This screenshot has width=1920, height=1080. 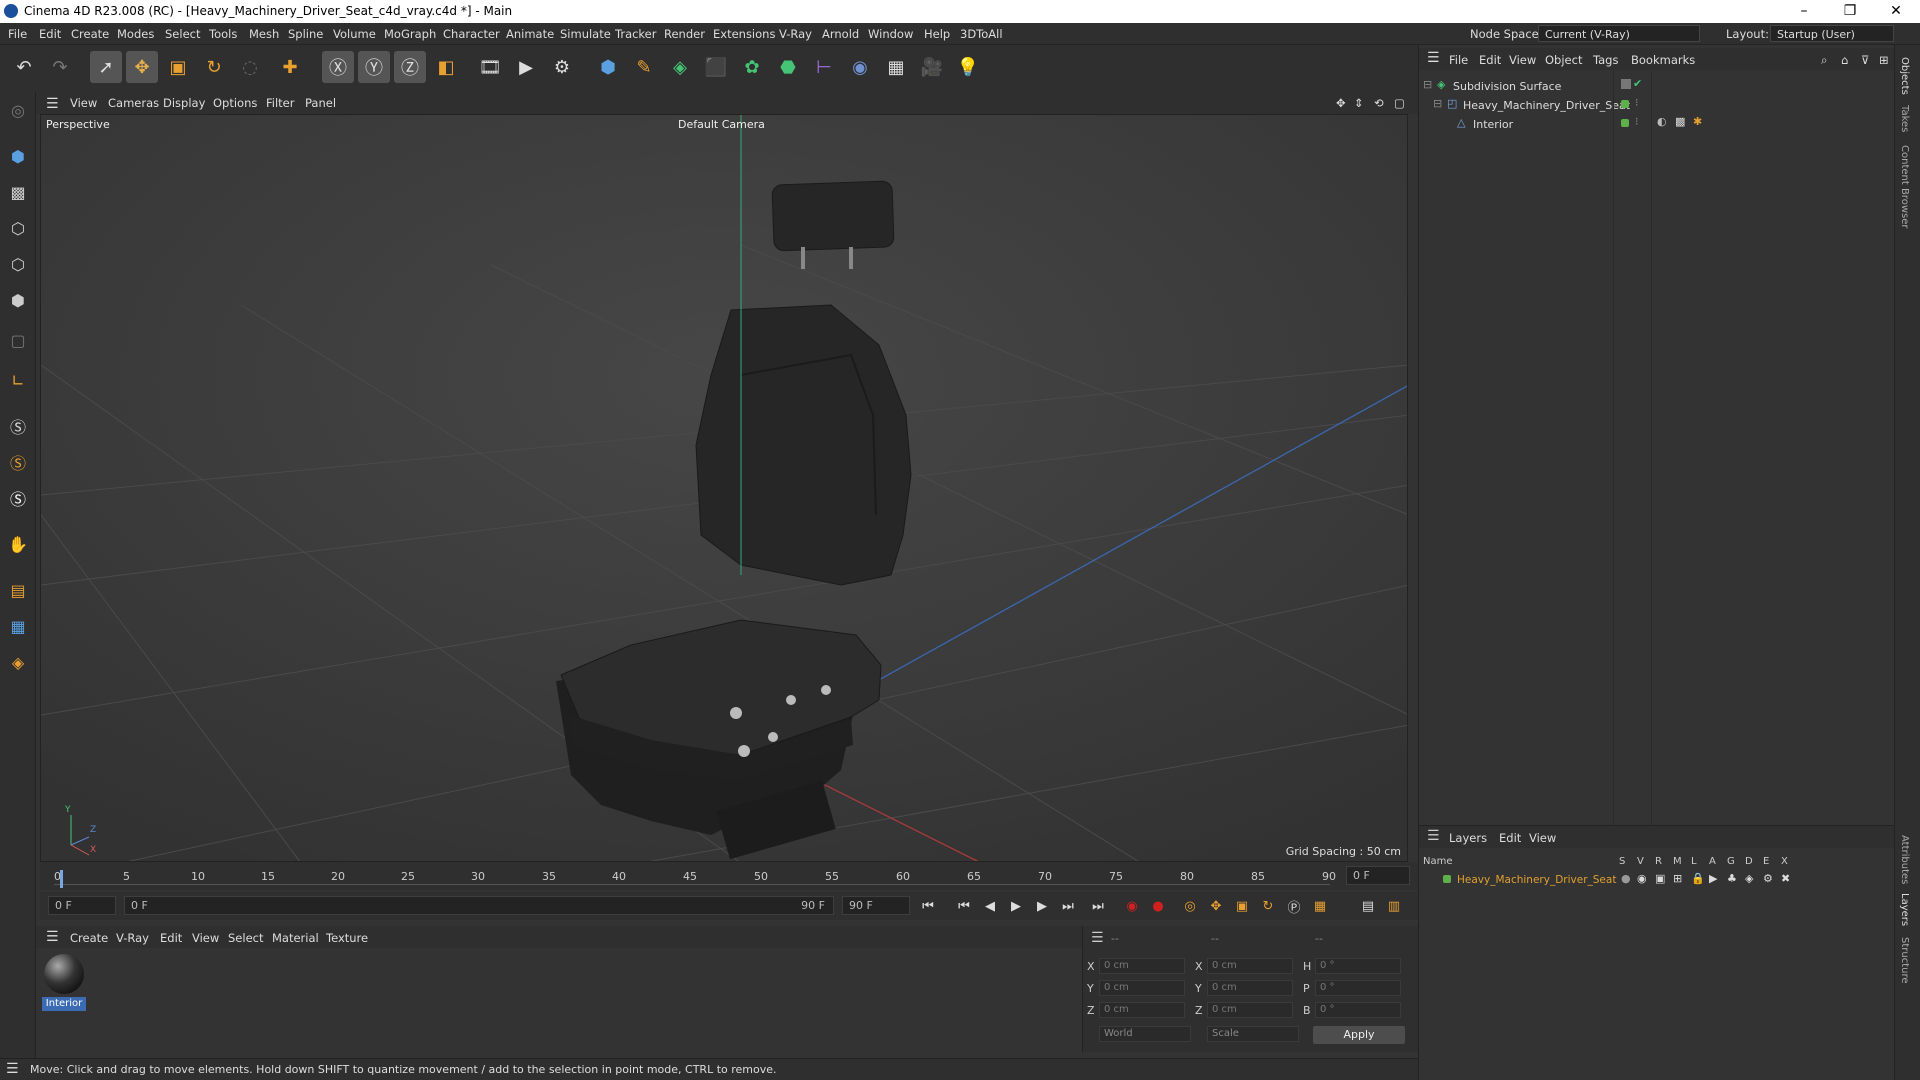 What do you see at coordinates (18, 264) in the screenshot?
I see `edges-mode-icon: ⬡` at bounding box center [18, 264].